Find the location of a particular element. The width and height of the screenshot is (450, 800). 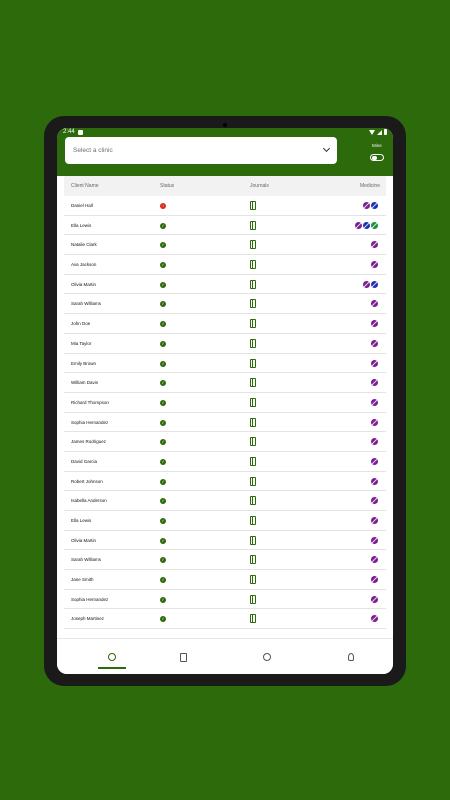

table-row: Richard Thompson ✓ is located at coordinates (225, 403).